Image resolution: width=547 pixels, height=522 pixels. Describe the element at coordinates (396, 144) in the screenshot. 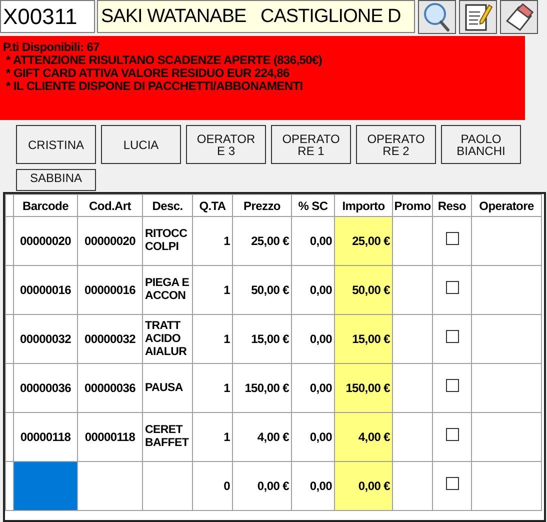

I see `operator-button: OPERATO RE 2` at that location.